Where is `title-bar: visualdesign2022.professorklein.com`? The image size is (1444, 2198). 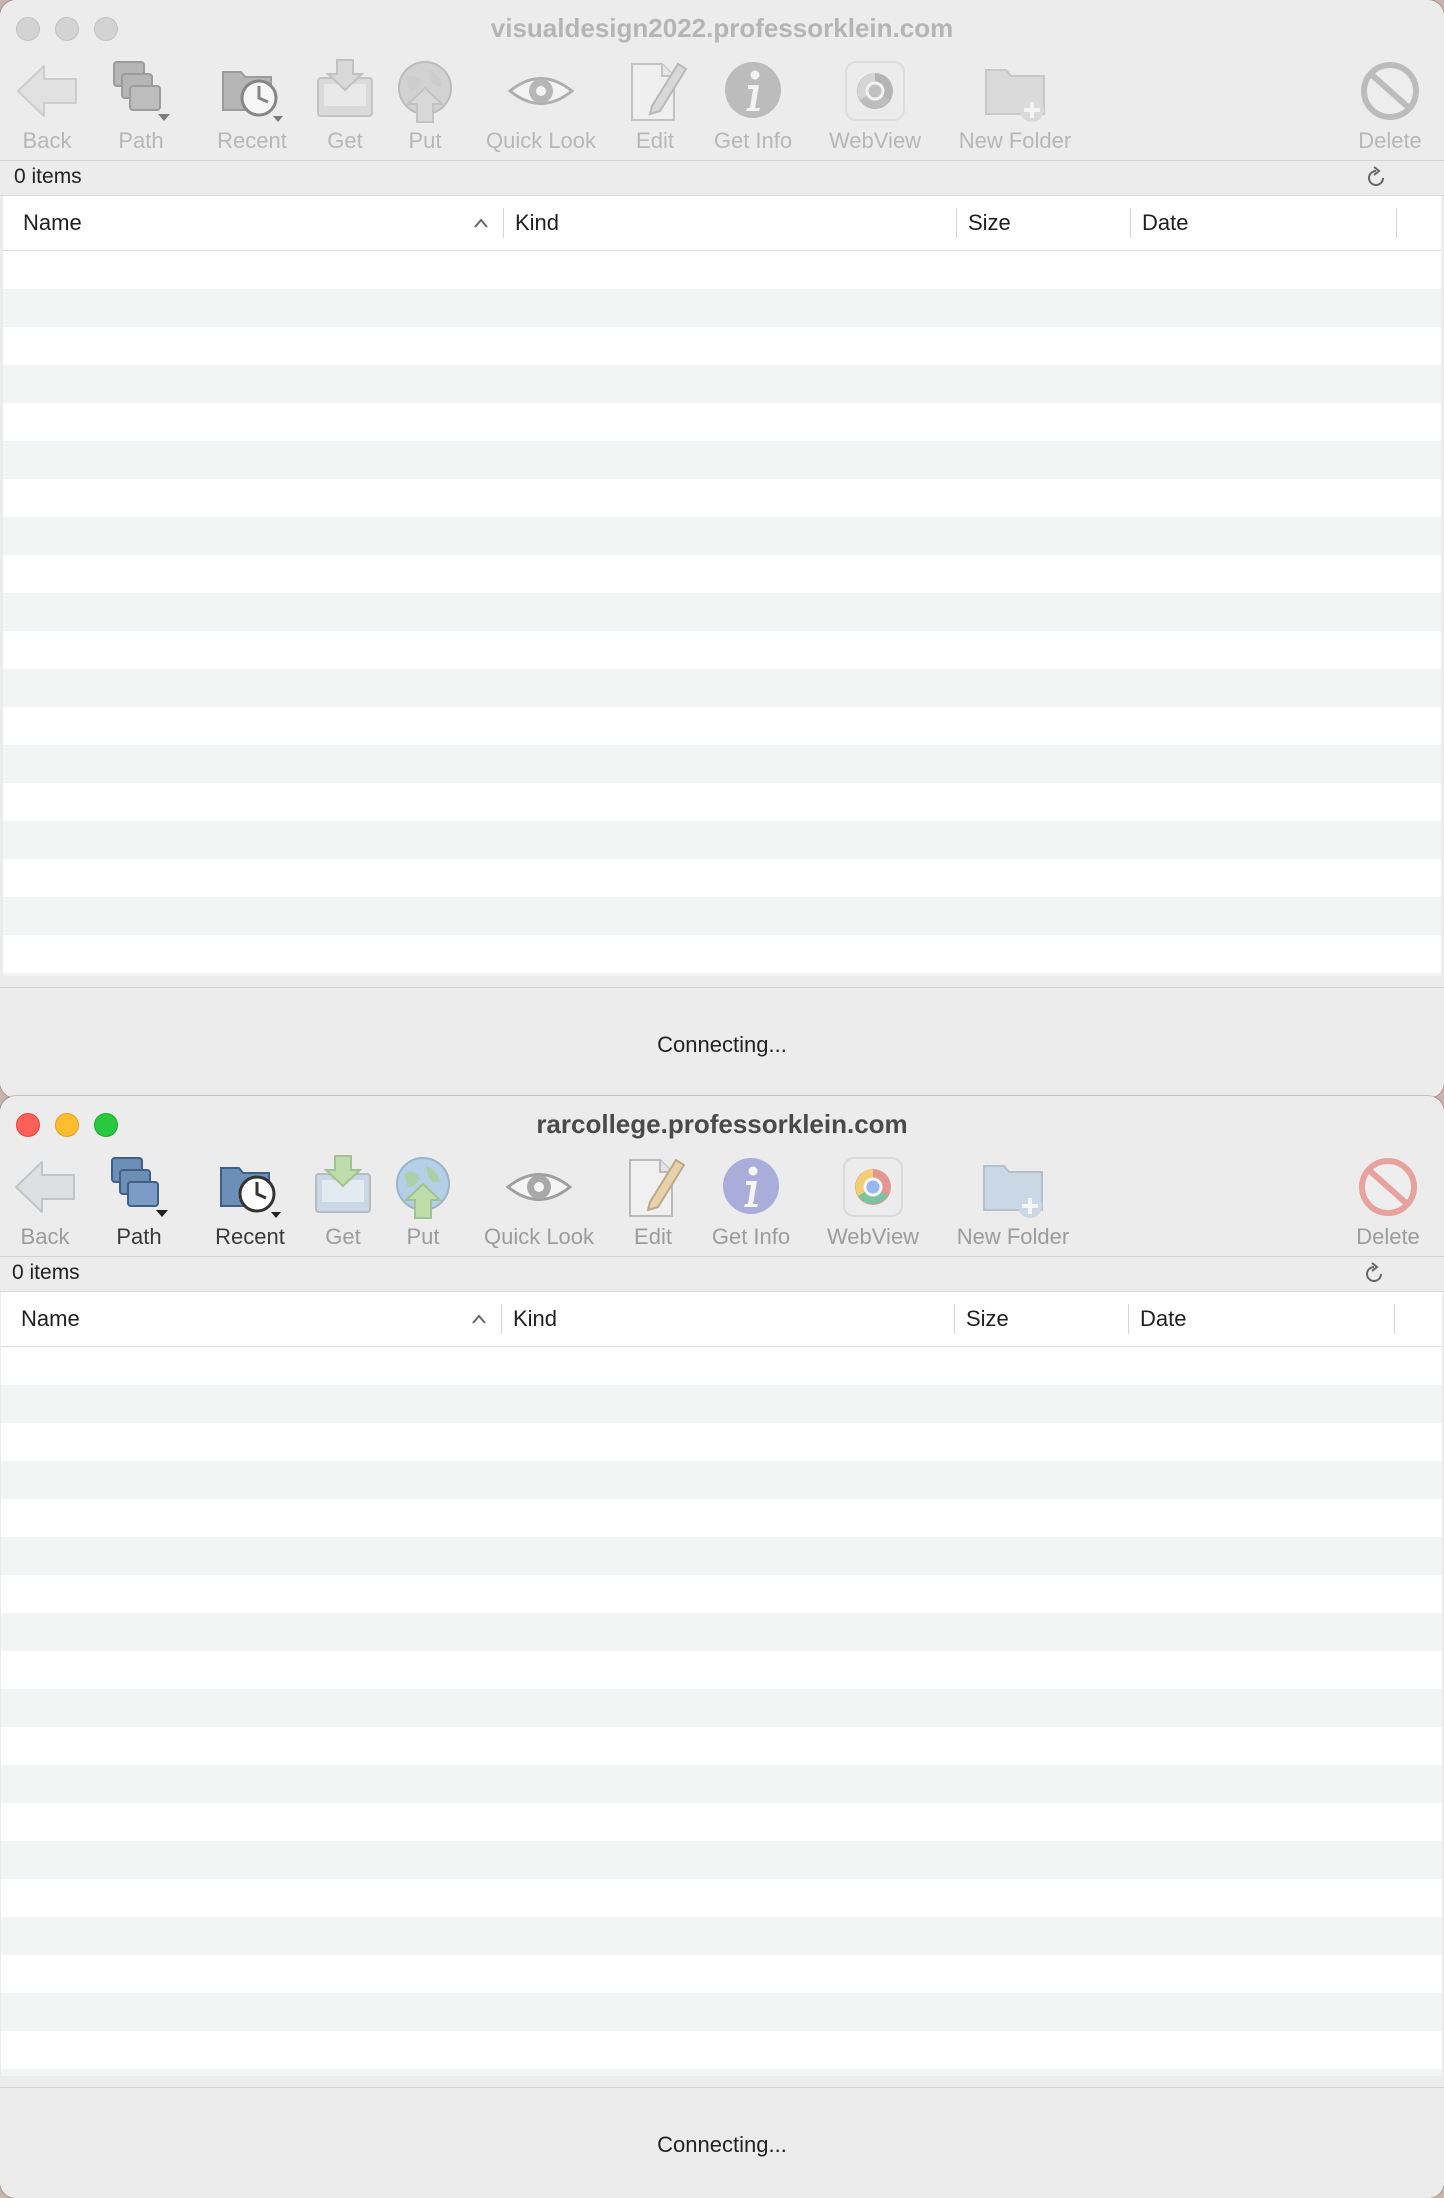 title-bar: visualdesign2022.professorklein.com is located at coordinates (722, 28).